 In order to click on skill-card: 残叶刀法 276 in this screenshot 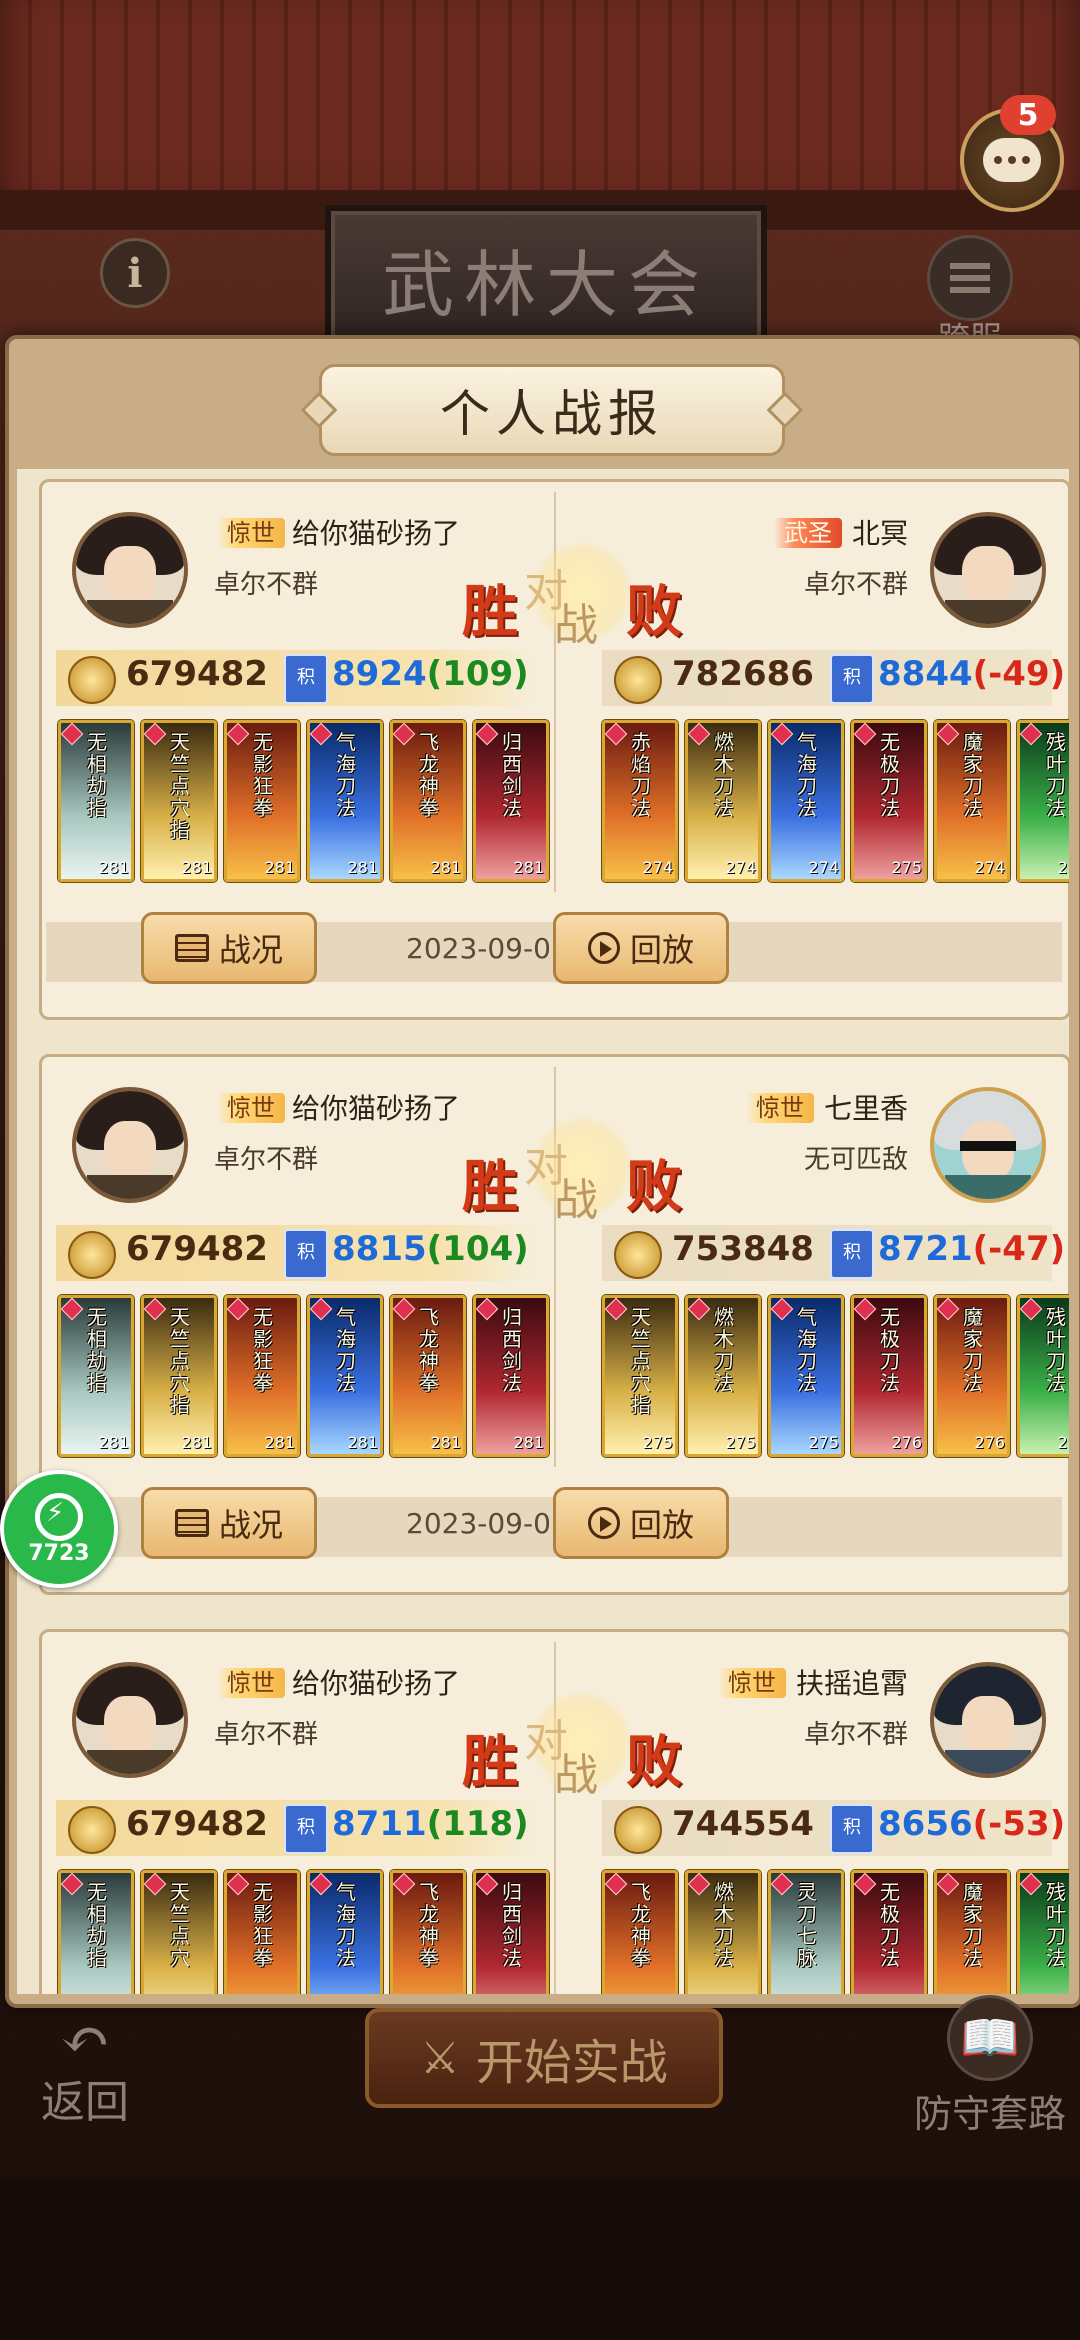, I will do `click(1043, 1376)`.